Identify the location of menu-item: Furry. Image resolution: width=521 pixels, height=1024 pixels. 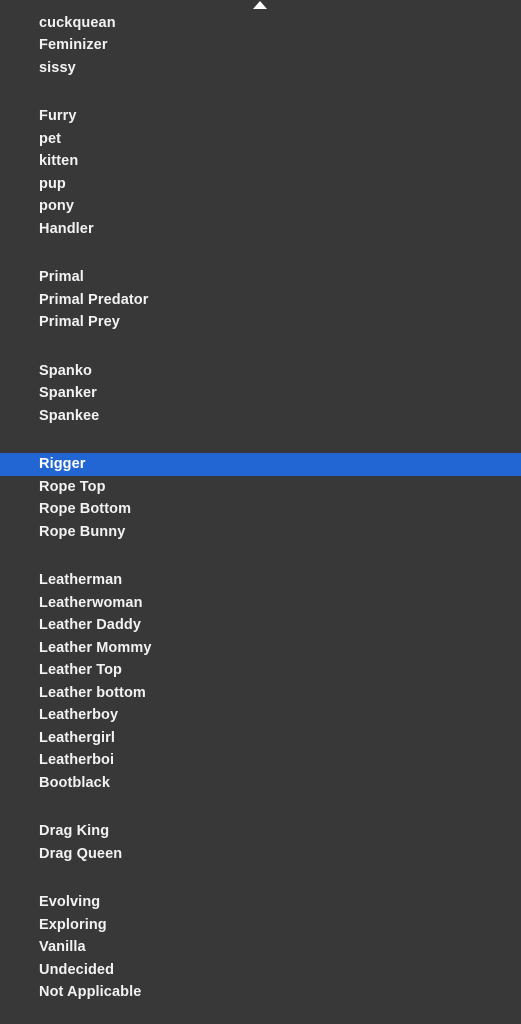
(260, 116).